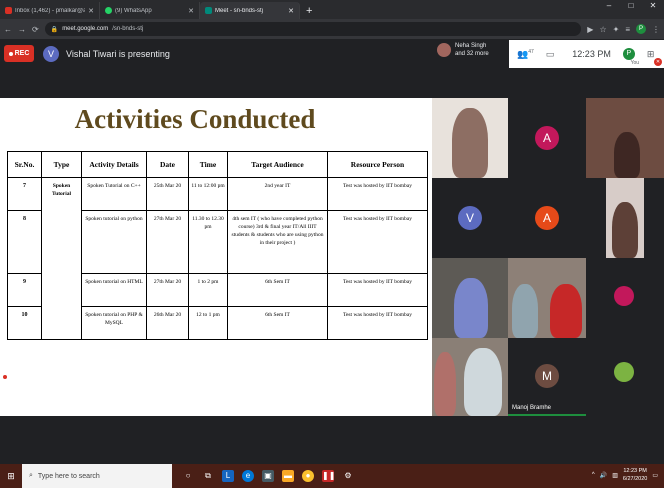 The height and width of the screenshot is (488, 664). What do you see at coordinates (208, 194) in the screenshot?
I see `time-cell: 11 to 12:00 pm` at bounding box center [208, 194].